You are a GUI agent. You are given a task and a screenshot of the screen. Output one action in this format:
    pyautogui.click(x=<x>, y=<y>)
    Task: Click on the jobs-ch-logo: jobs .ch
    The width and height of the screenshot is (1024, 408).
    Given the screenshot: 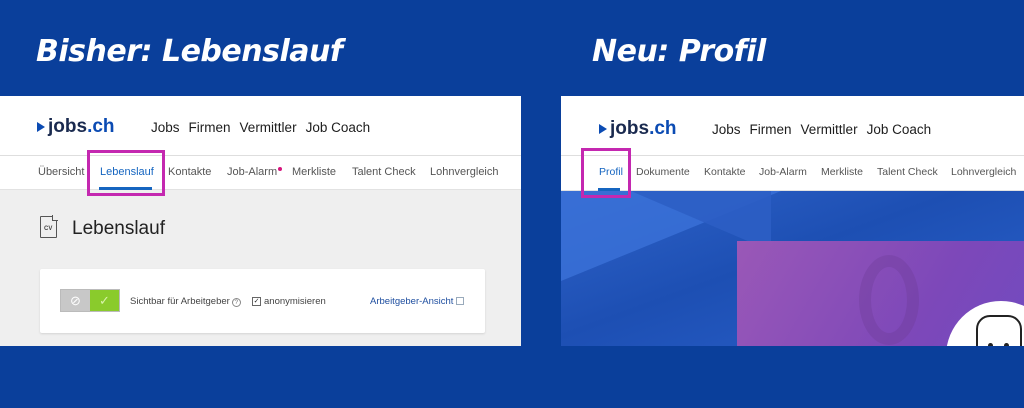 What is the action you would take?
    pyautogui.click(x=76, y=127)
    